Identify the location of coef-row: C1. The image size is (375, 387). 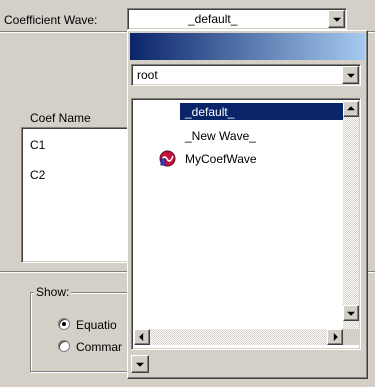
(37, 145).